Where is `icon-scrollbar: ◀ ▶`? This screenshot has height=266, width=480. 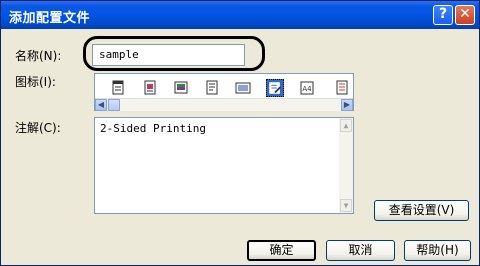
icon-scrollbar: ◀ ▶ is located at coordinates (224, 104).